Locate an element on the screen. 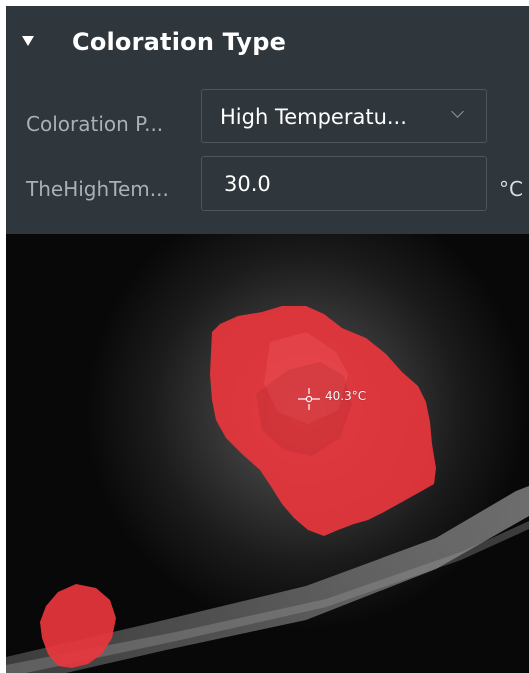  coloration-type-header: Coloration Type is located at coordinates (267, 43).